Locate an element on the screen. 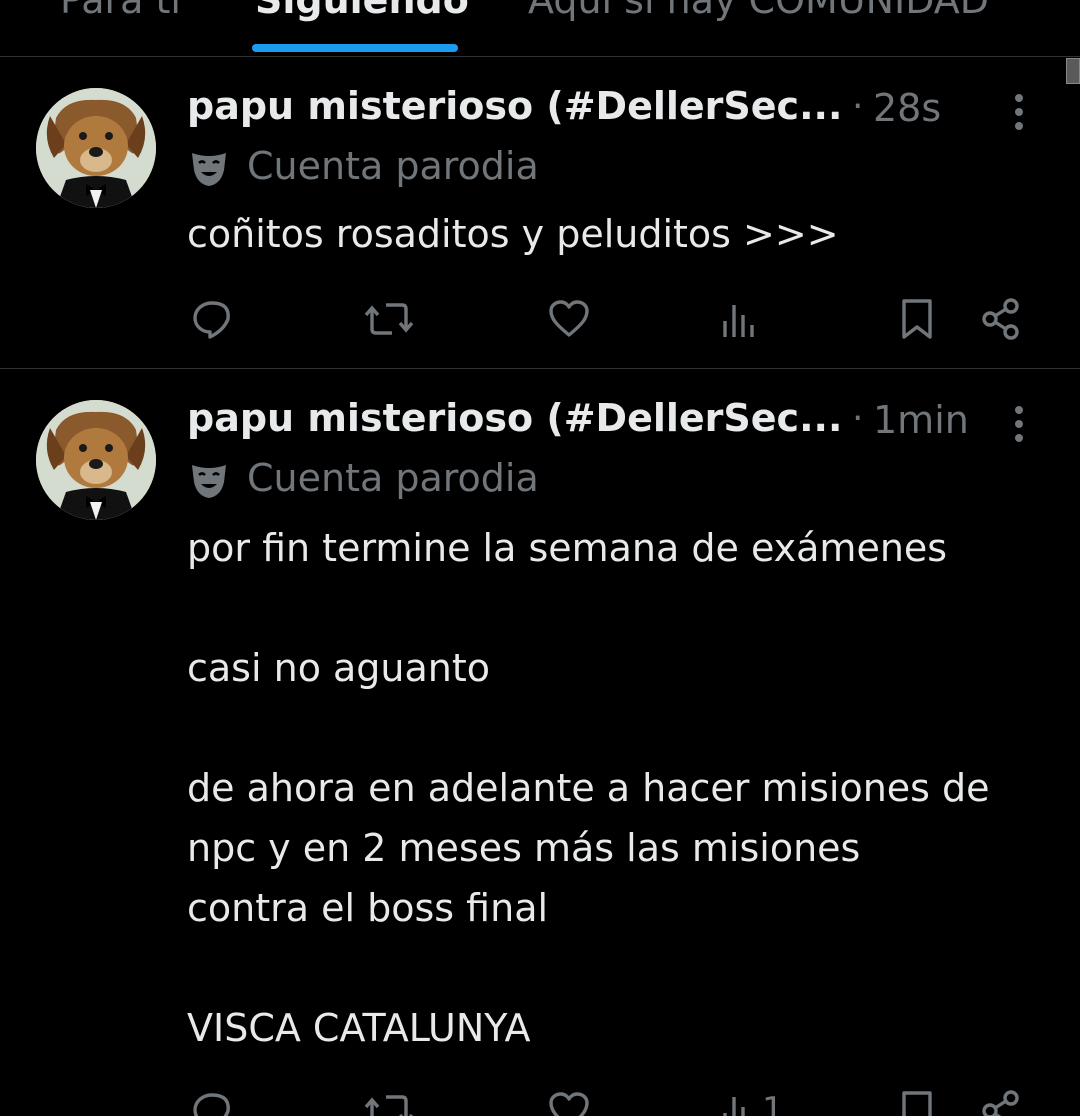 The width and height of the screenshot is (1080, 1116). timestamp: 1min is located at coordinates (921, 420).